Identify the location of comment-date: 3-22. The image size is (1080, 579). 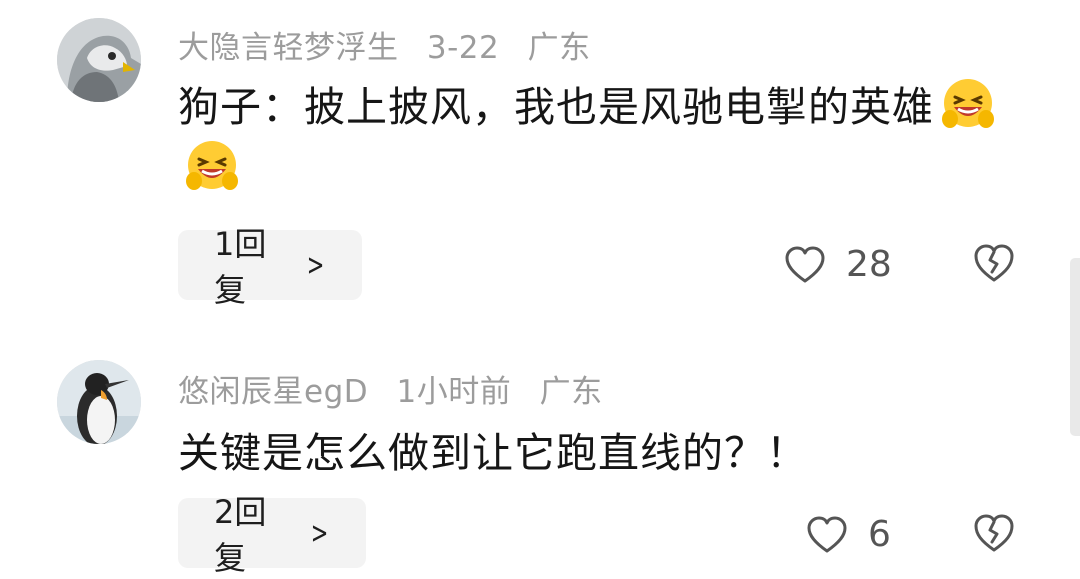
(463, 48).